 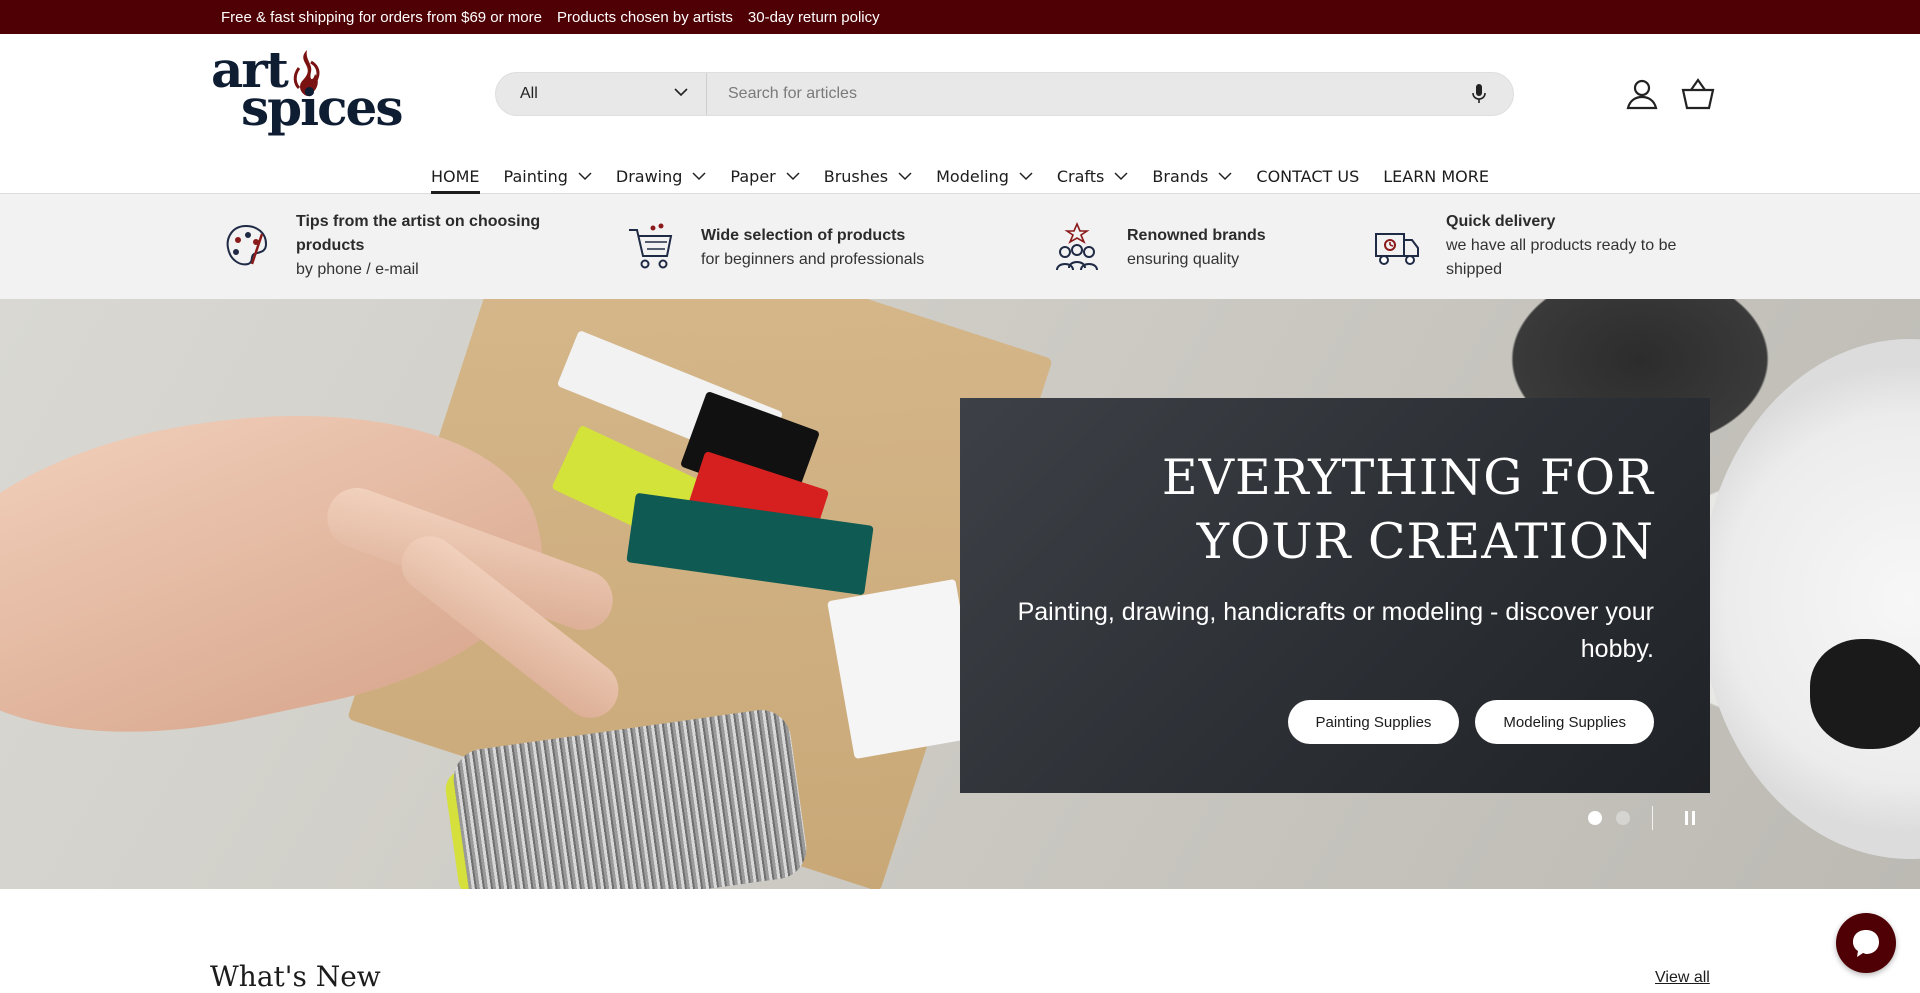 I want to click on shopping-cart-icon, so click(x=651, y=246).